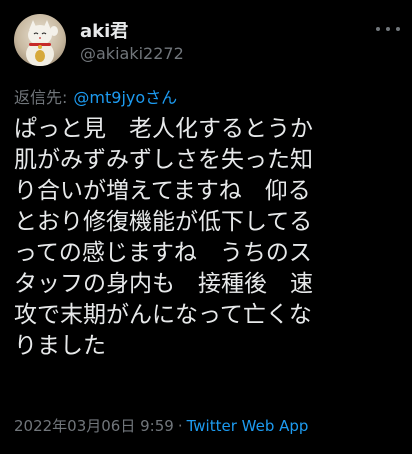 Image resolution: width=412 pixels, height=454 pixels. Describe the element at coordinates (42, 43) in the screenshot. I see `maneki-neko-avatar-icon` at that location.